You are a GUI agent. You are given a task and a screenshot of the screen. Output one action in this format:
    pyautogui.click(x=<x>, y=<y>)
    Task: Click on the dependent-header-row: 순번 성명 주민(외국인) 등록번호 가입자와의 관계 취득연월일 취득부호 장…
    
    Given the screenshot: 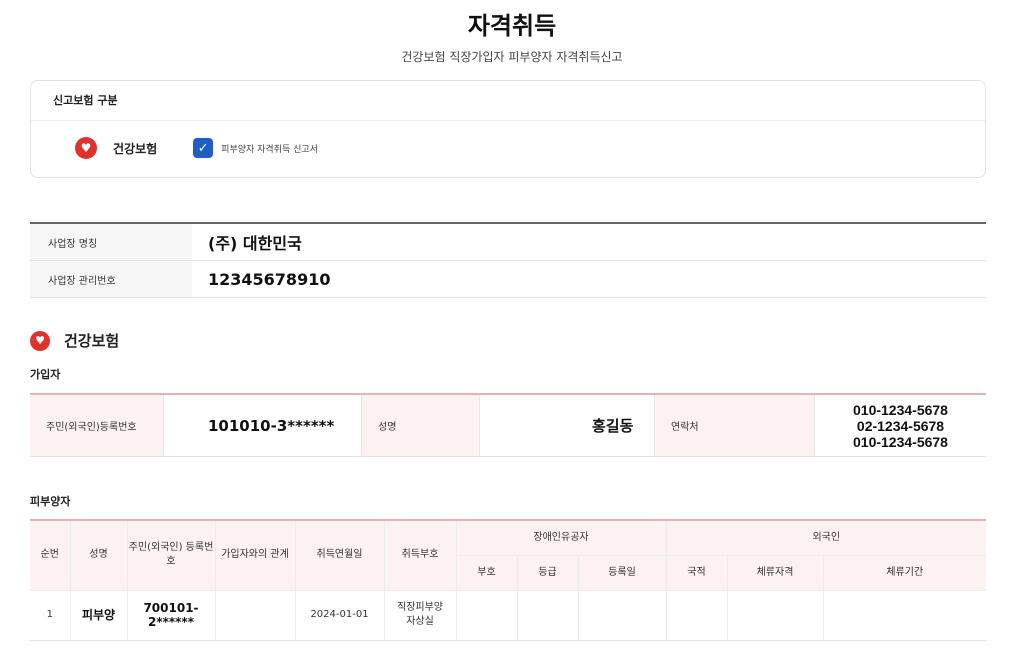 What is the action you would take?
    pyautogui.click(x=508, y=555)
    